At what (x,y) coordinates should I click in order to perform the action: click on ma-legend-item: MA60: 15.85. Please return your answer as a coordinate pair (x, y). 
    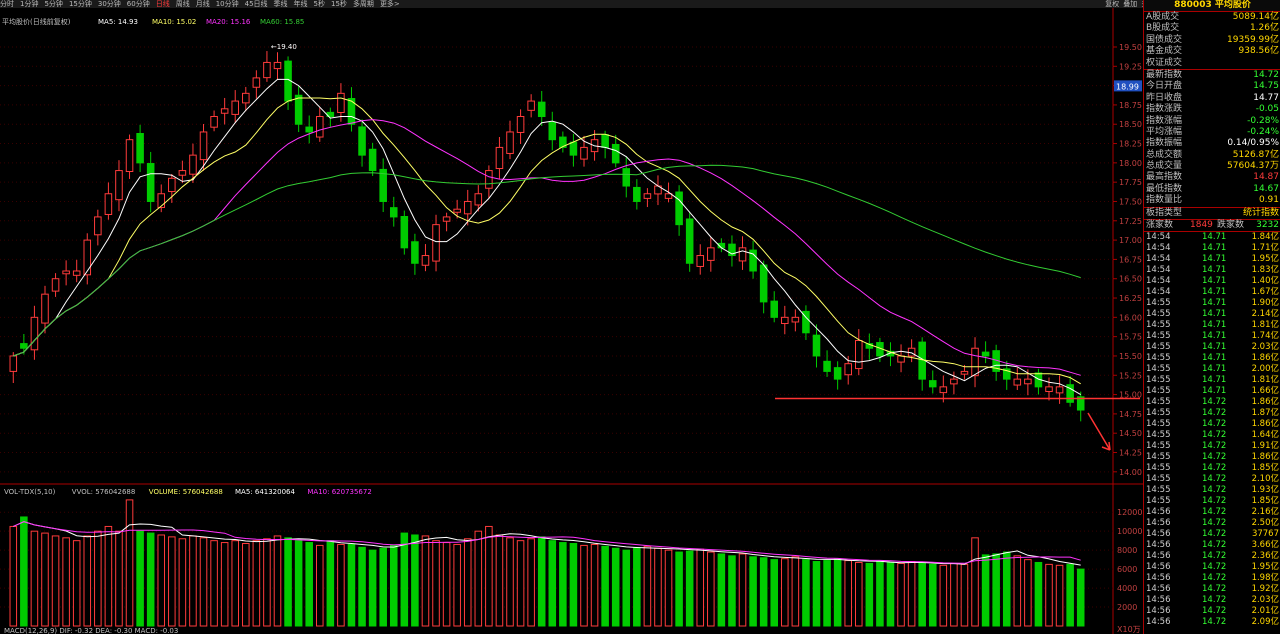
    Looking at the image, I should click on (282, 22).